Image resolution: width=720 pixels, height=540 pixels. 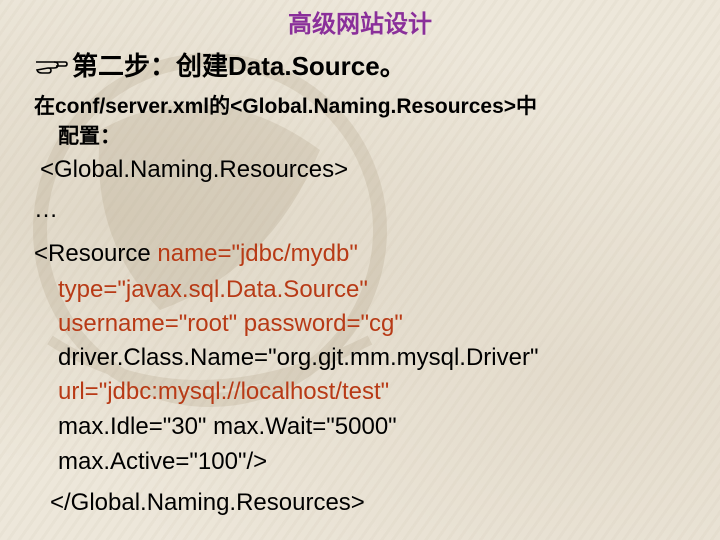 What do you see at coordinates (51, 67) in the screenshot?
I see `pointing-hand-icon` at bounding box center [51, 67].